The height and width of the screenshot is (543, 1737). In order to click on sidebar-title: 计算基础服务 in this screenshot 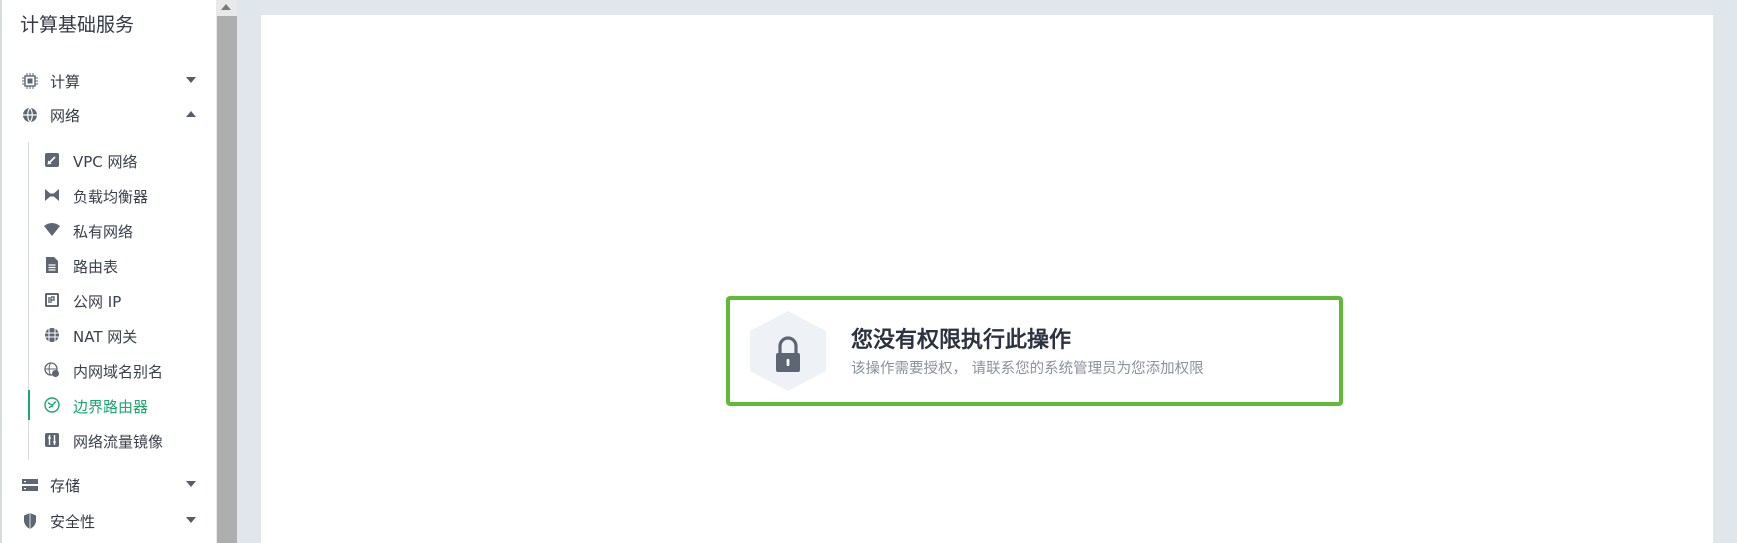, I will do `click(77, 25)`.